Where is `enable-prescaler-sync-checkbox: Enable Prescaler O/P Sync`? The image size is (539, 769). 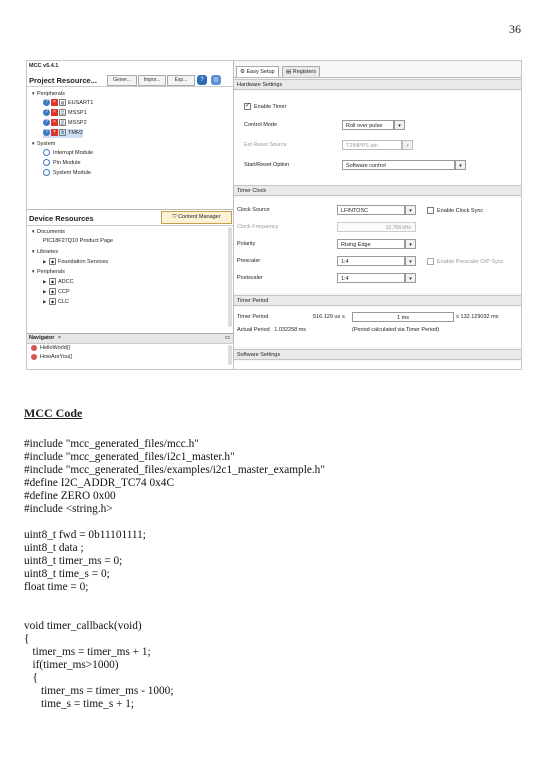 enable-prescaler-sync-checkbox: Enable Prescaler O/P Sync is located at coordinates (465, 261).